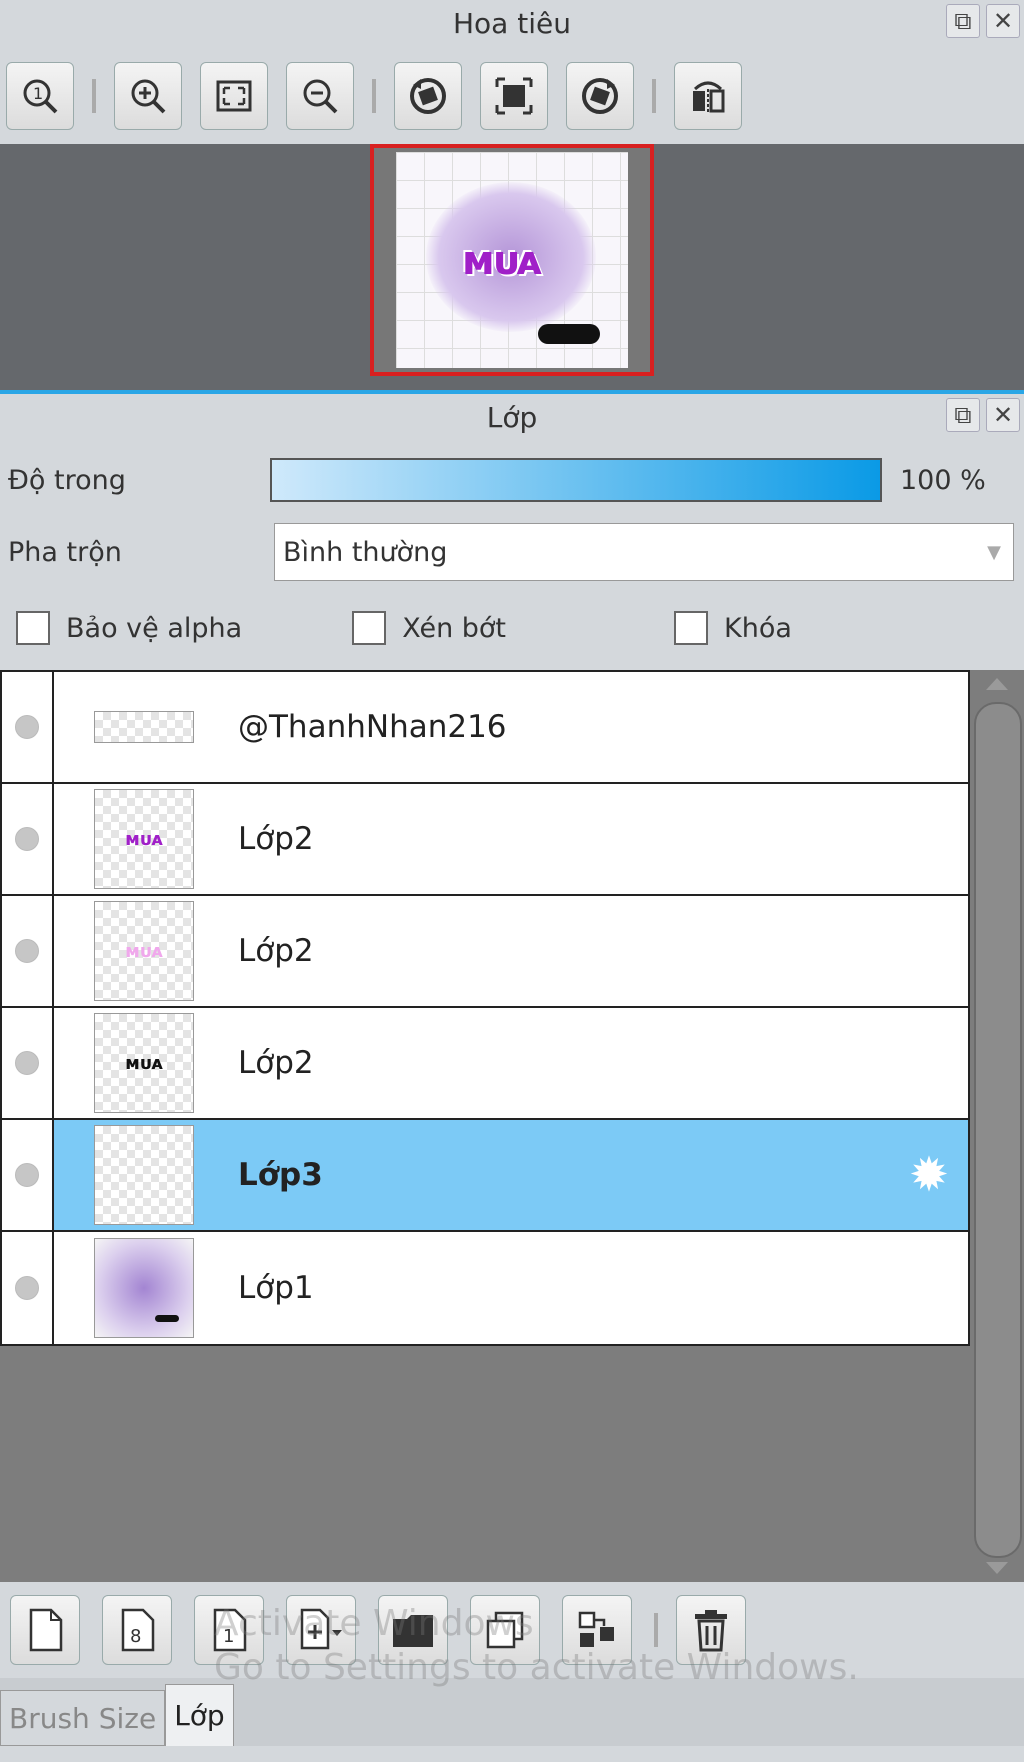 The height and width of the screenshot is (1762, 1024). What do you see at coordinates (569, 334) in the screenshot?
I see `artwork-signature-pill` at bounding box center [569, 334].